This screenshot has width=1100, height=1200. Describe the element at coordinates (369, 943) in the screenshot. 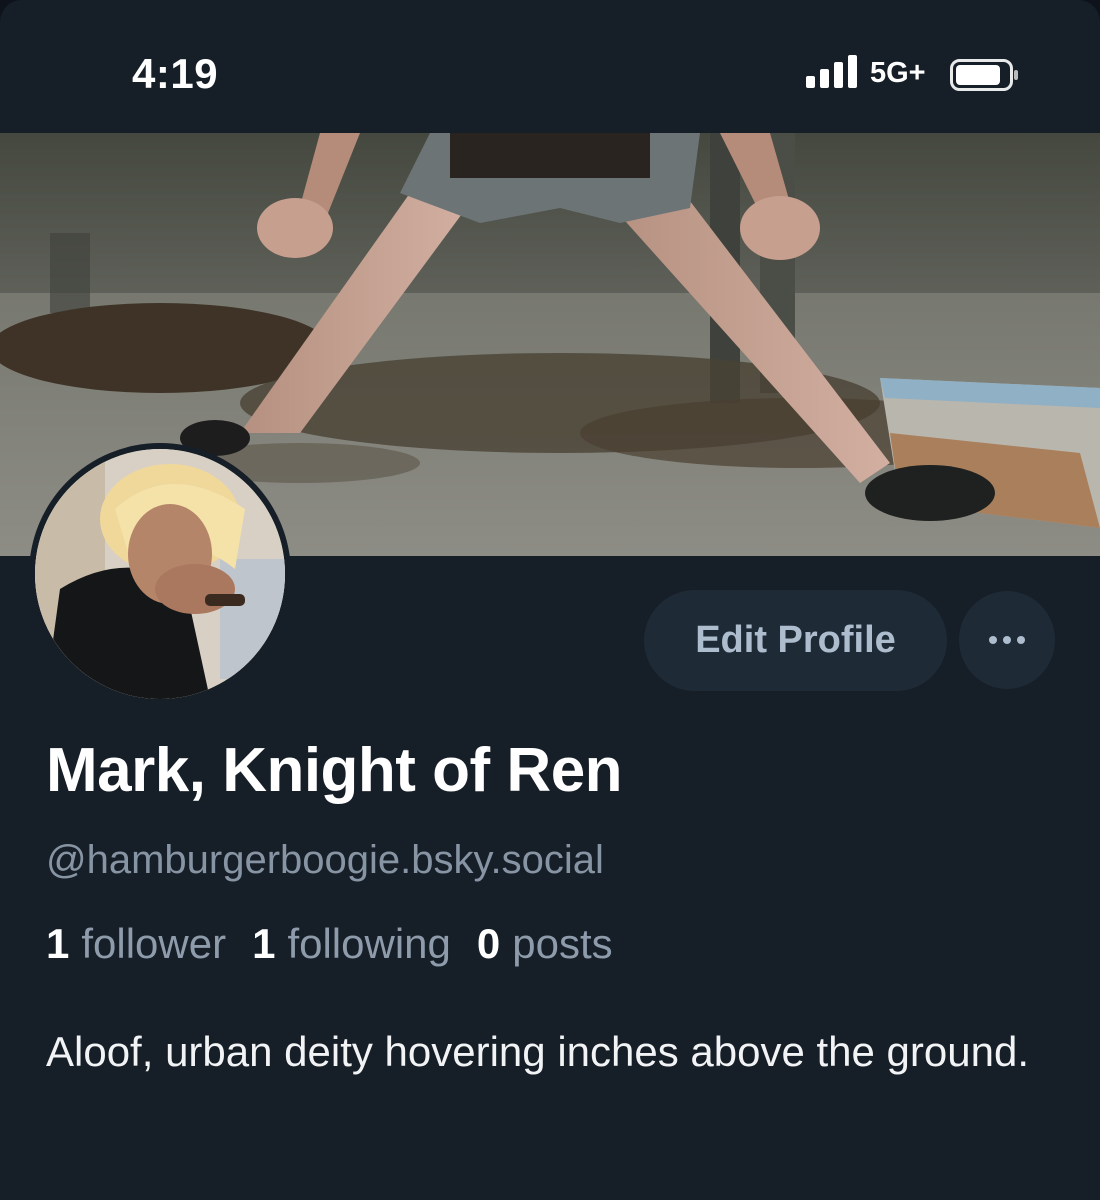

I see `following-label: following` at that location.